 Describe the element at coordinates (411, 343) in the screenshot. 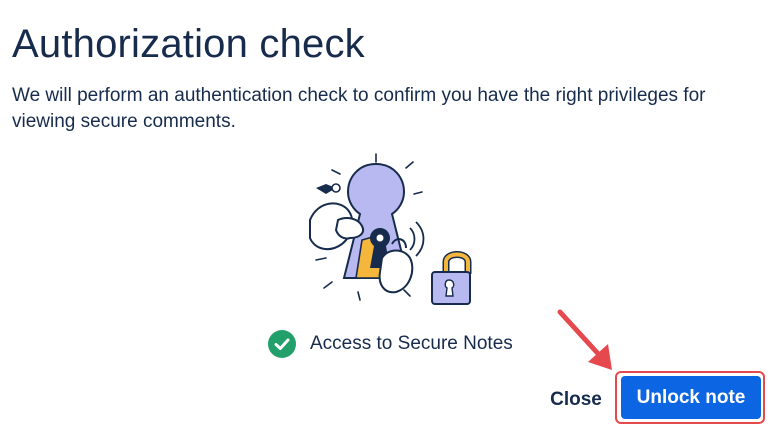

I see `access-label: Access to Secure Notes` at that location.